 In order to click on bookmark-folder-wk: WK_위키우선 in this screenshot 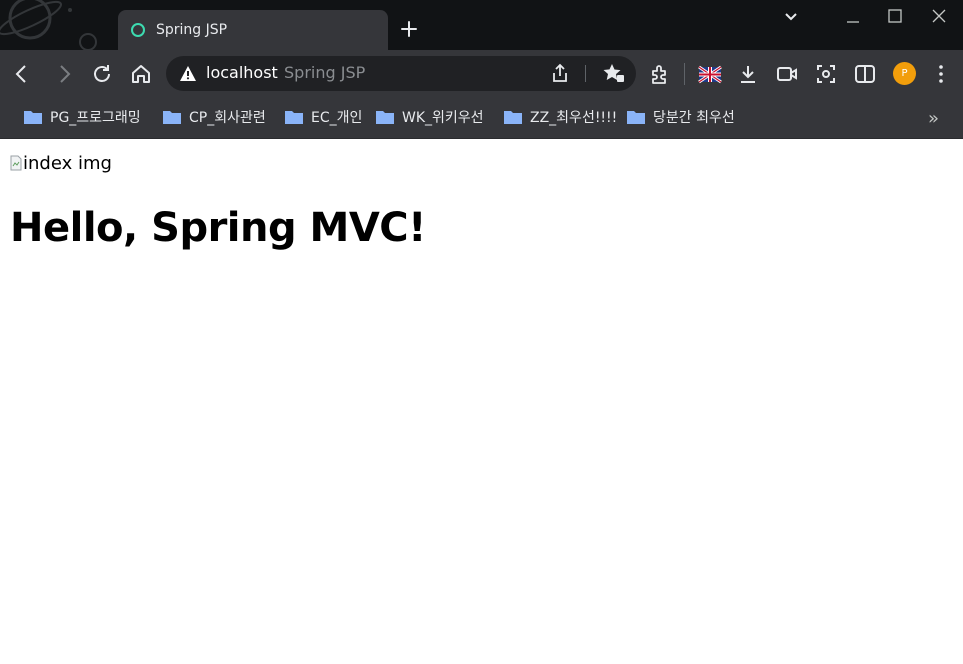, I will do `click(429, 117)`.